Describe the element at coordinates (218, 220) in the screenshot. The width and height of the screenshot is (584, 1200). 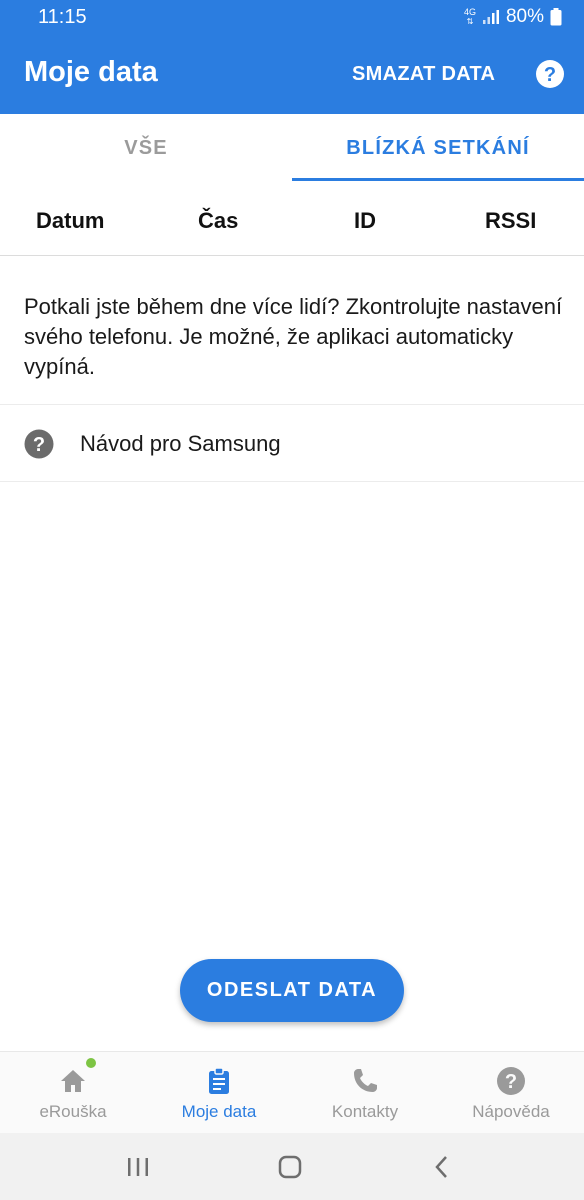
I see `header-time: Čas` at that location.